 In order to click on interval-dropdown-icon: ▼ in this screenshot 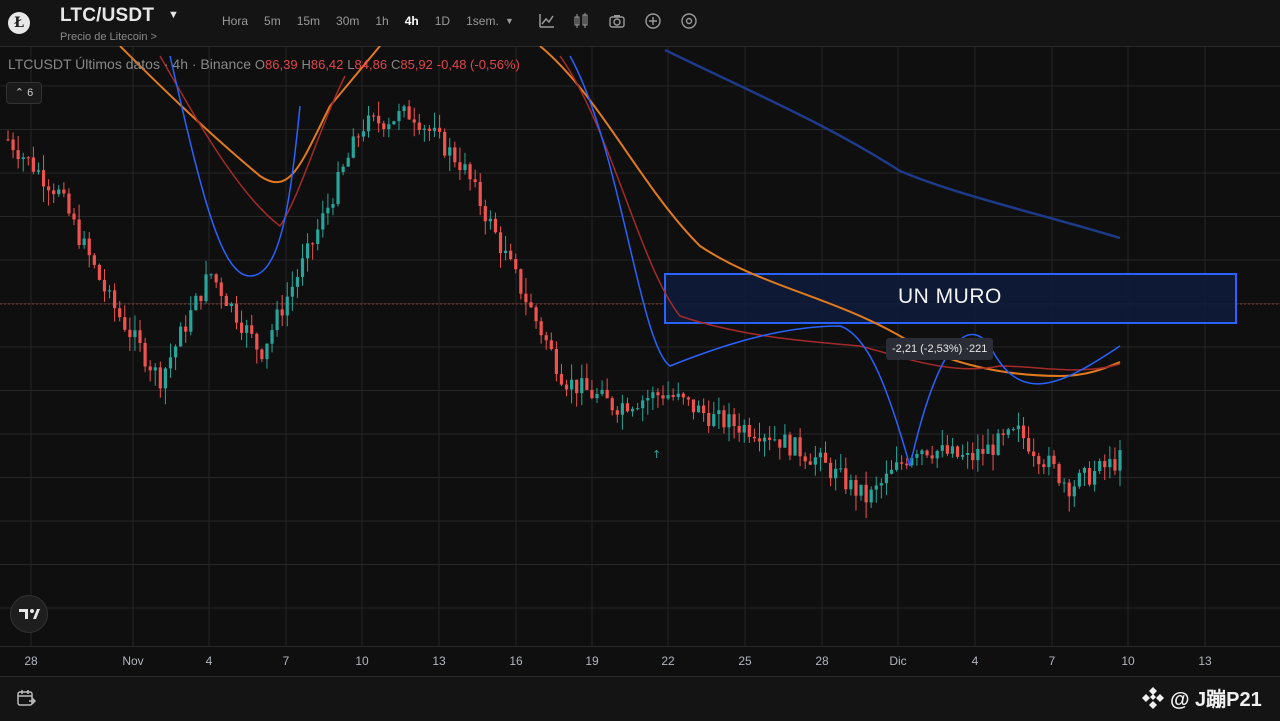, I will do `click(509, 21)`.